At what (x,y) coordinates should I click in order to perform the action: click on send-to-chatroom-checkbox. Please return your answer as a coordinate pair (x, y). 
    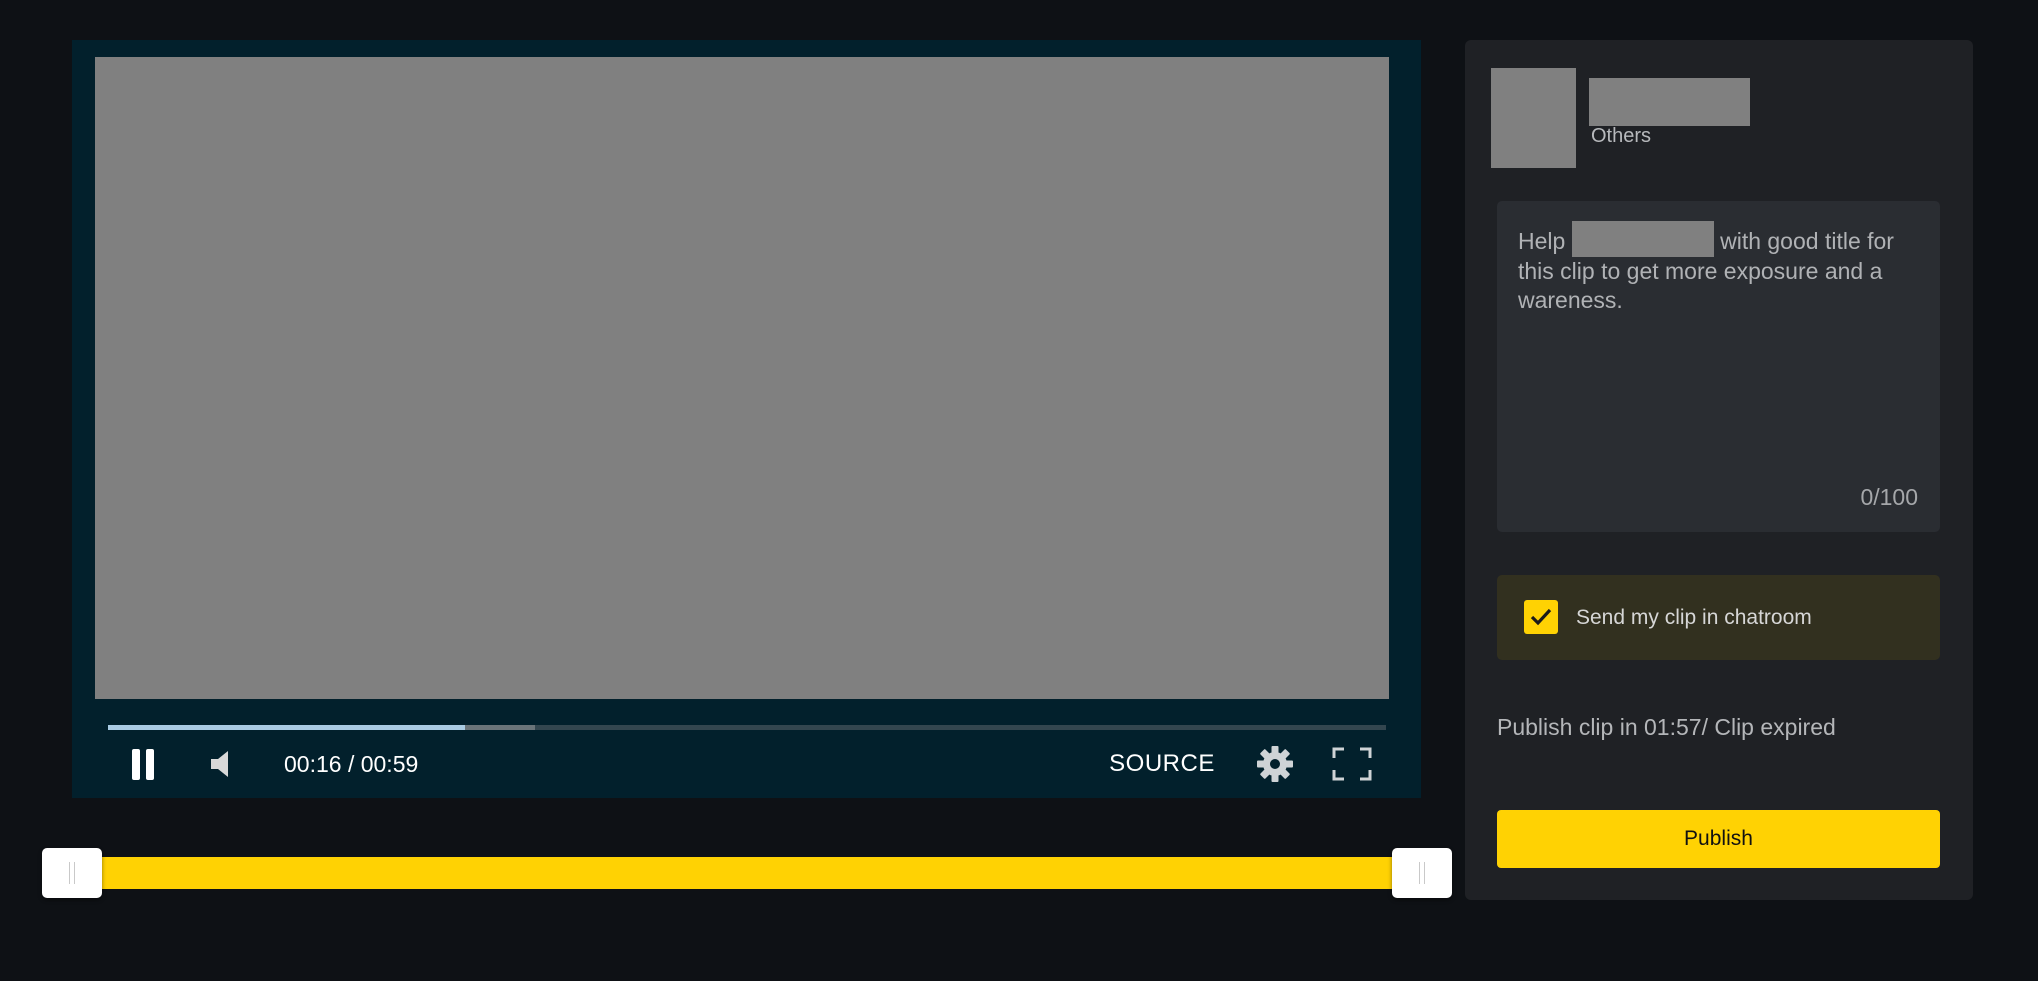
    Looking at the image, I should click on (1541, 617).